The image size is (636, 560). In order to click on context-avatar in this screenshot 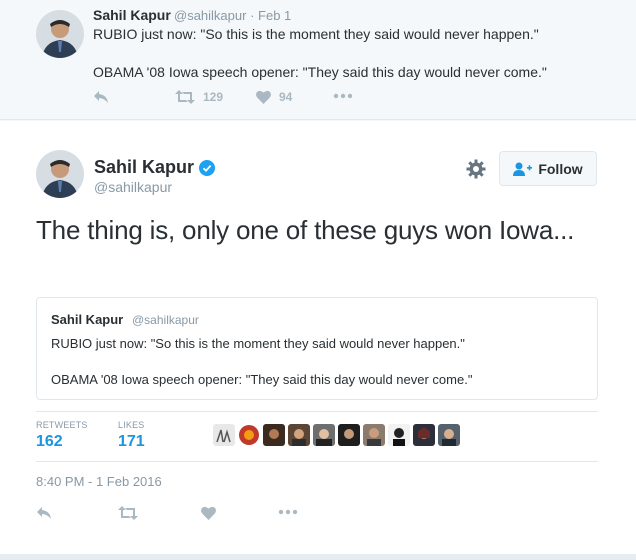, I will do `click(60, 34)`.